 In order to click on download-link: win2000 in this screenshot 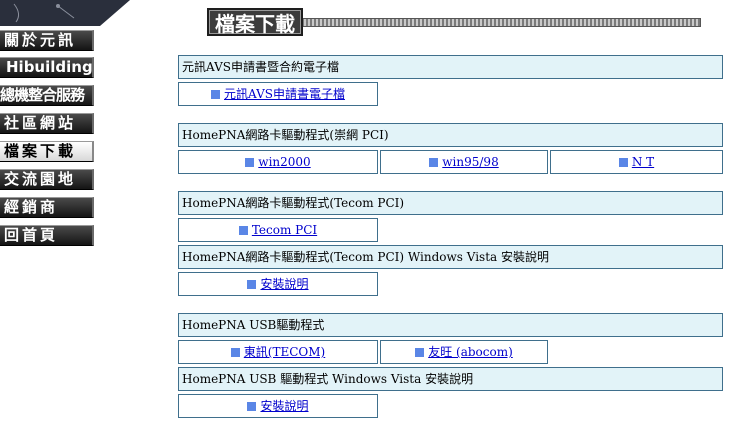, I will do `click(284, 162)`.